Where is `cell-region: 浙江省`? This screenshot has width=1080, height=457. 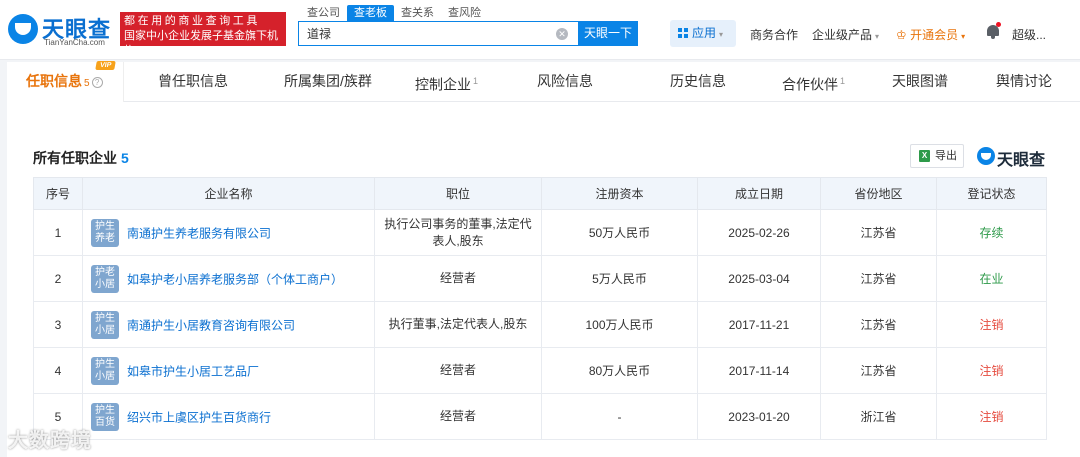 cell-region: 浙江省 is located at coordinates (878, 416).